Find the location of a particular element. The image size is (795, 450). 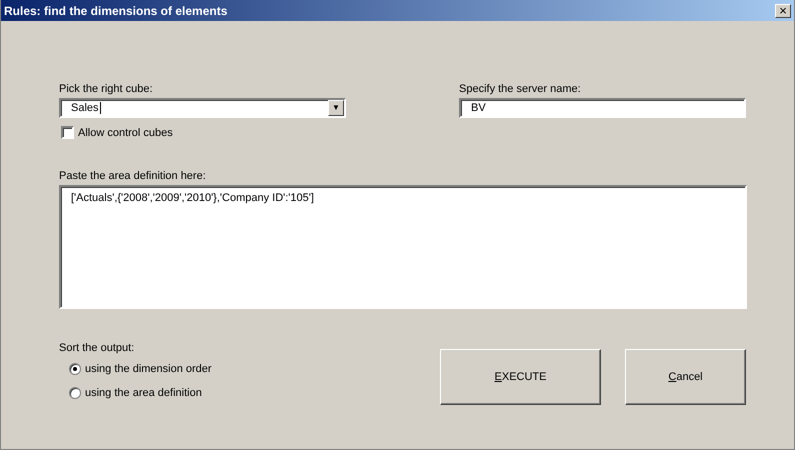

close-button: × is located at coordinates (783, 11).